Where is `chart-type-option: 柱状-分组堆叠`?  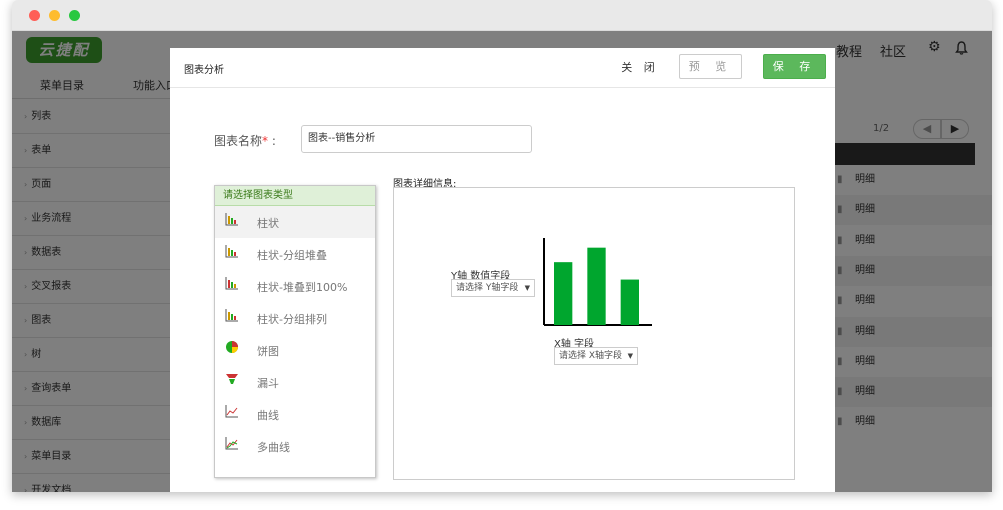
chart-type-option: 柱状-分组堆叠 is located at coordinates (295, 254).